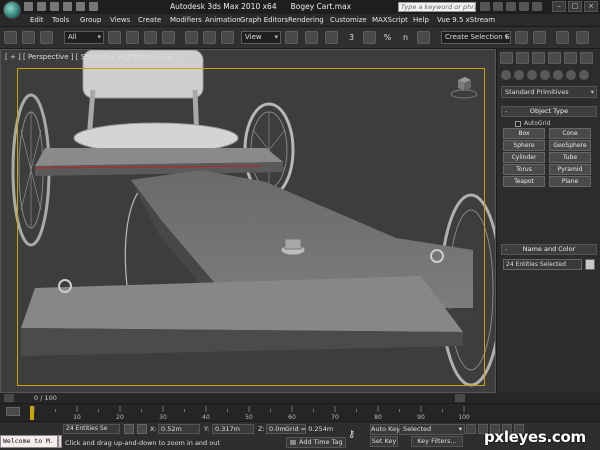 The height and width of the screenshot is (450, 600). Describe the element at coordinates (37, 20) in the screenshot. I see `menu-edit: Edit` at that location.